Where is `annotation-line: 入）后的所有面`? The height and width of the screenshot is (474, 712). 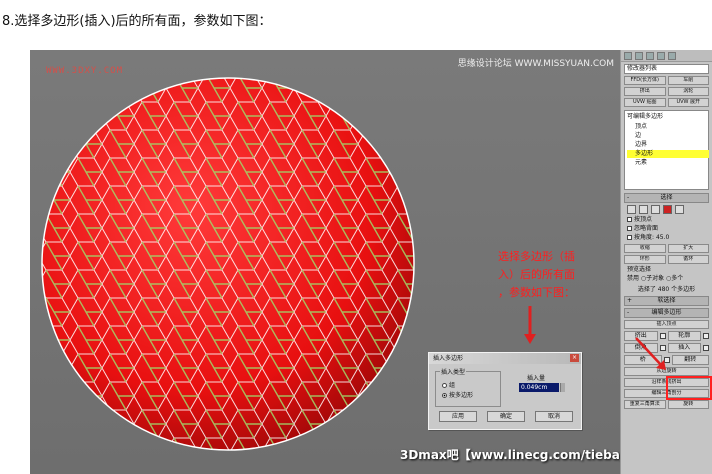
annotation-line: 入）后的所有面 is located at coordinates (536, 274).